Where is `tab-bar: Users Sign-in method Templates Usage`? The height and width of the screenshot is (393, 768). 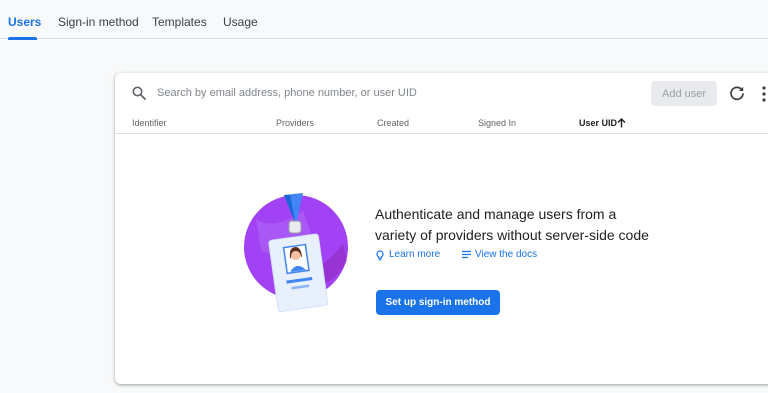 tab-bar: Users Sign-in method Templates Usage is located at coordinates (384, 20).